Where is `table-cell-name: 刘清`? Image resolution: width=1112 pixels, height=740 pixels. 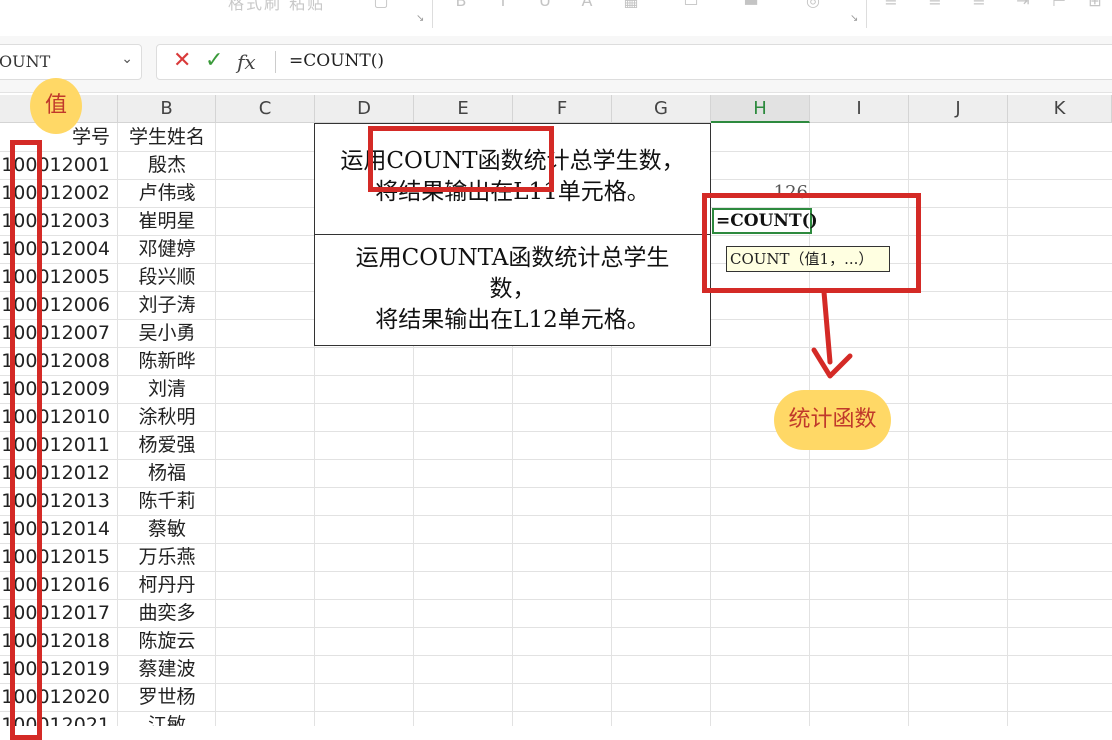 table-cell-name: 刘清 is located at coordinates (167, 389).